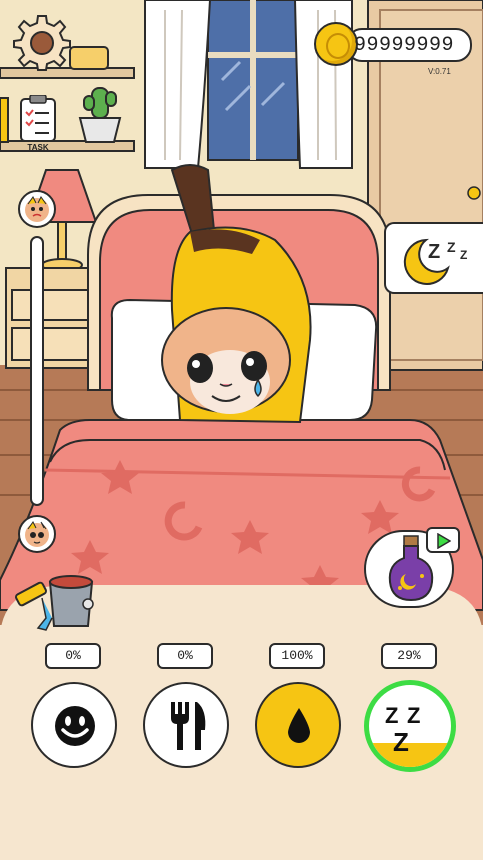 This screenshot has width=483, height=860. I want to click on water-button, so click(298, 725).